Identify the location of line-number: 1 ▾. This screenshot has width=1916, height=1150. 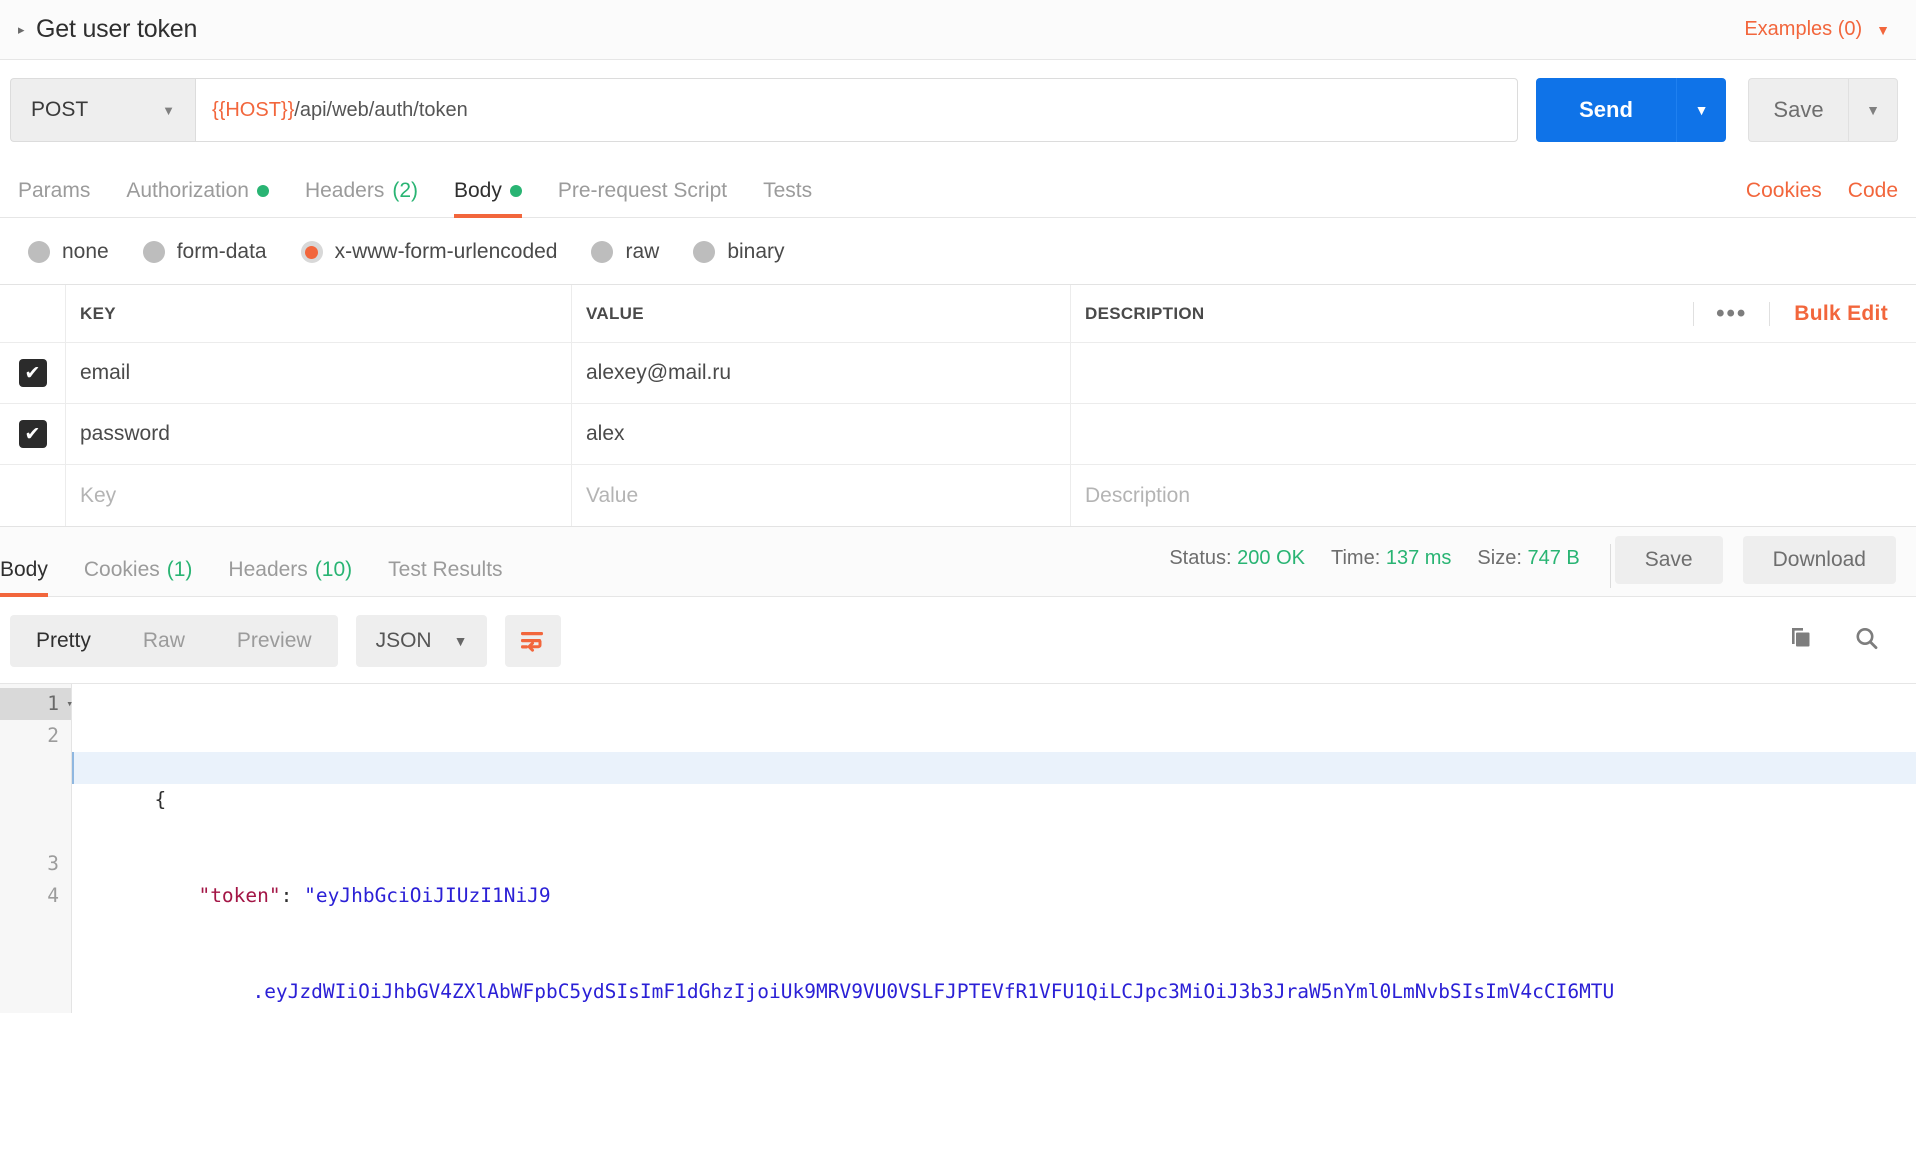
(36, 704).